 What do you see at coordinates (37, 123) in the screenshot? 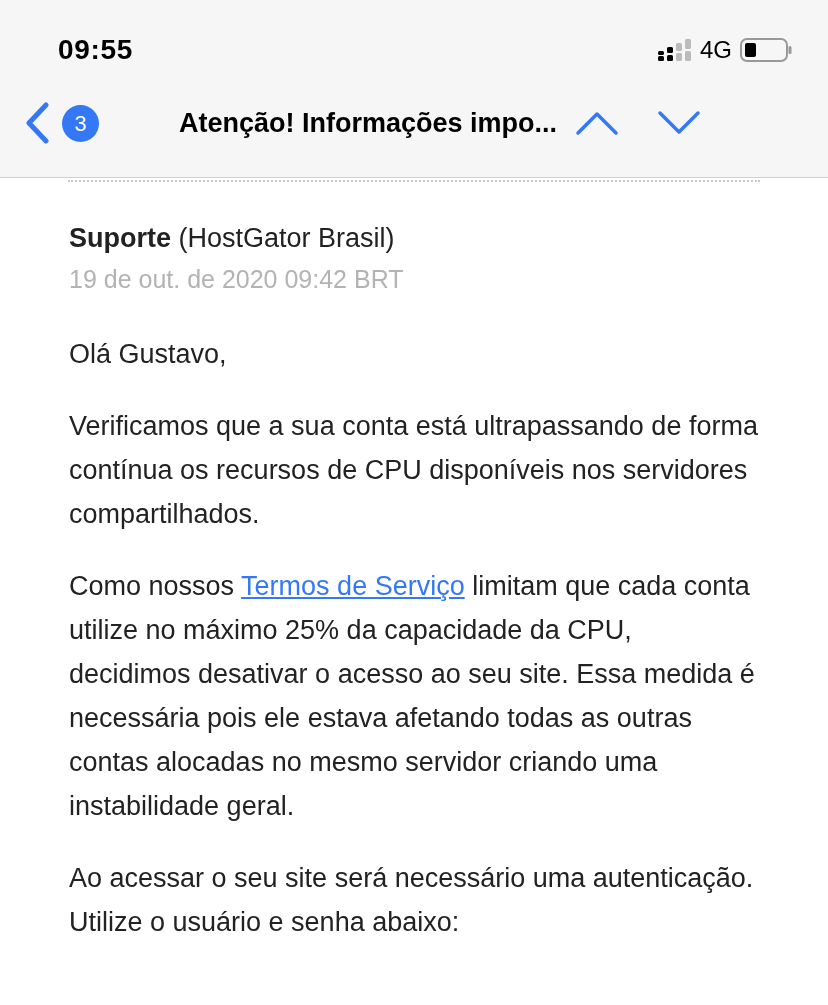
I see `back-chevron-icon` at bounding box center [37, 123].